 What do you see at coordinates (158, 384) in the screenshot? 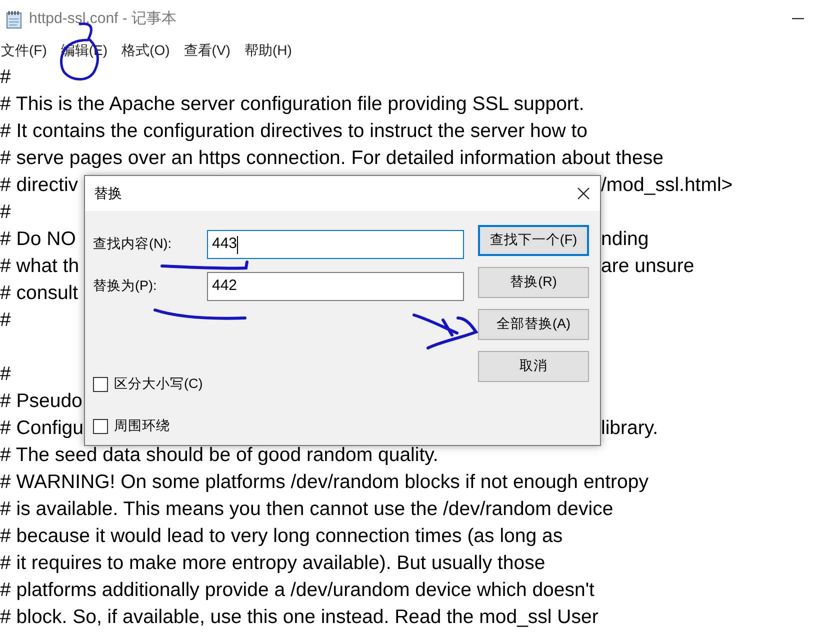
I see `checkbox-label: 区分大小写(C)` at bounding box center [158, 384].